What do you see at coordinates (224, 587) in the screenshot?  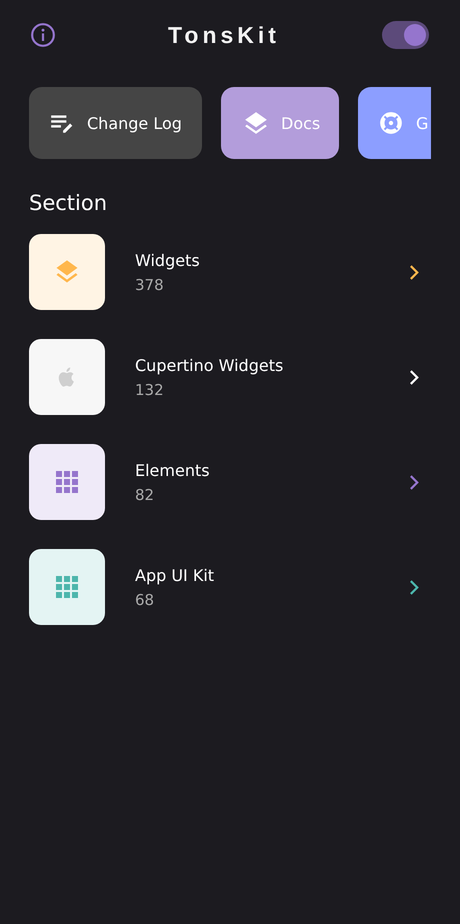 I see `list-item: App UI Kit 68` at bounding box center [224, 587].